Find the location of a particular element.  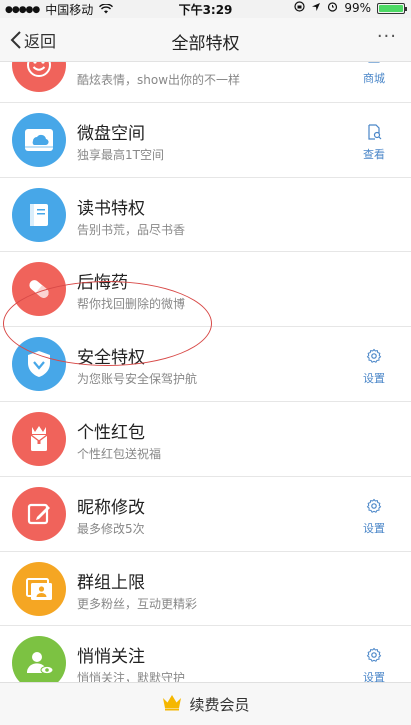

red-packet-icon is located at coordinates (39, 438).